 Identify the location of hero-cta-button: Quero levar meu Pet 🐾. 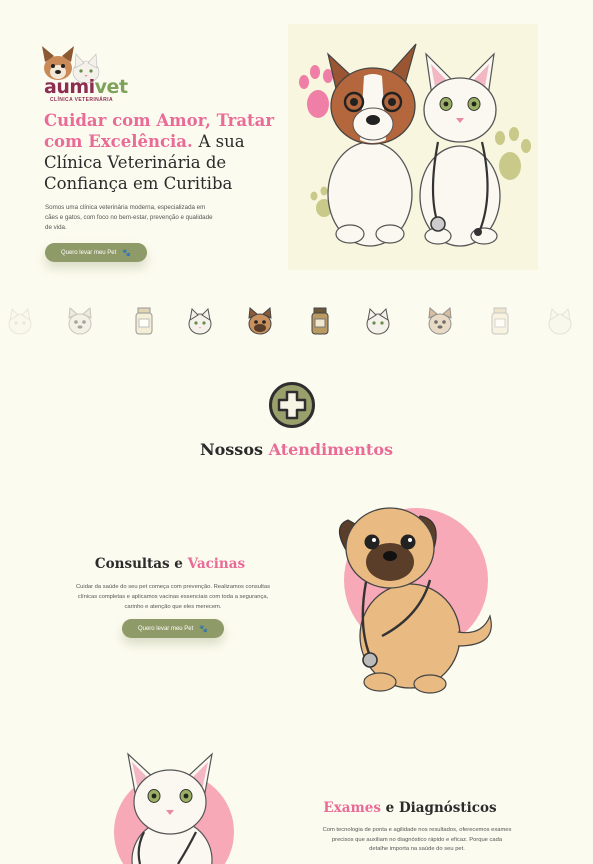
(96, 252).